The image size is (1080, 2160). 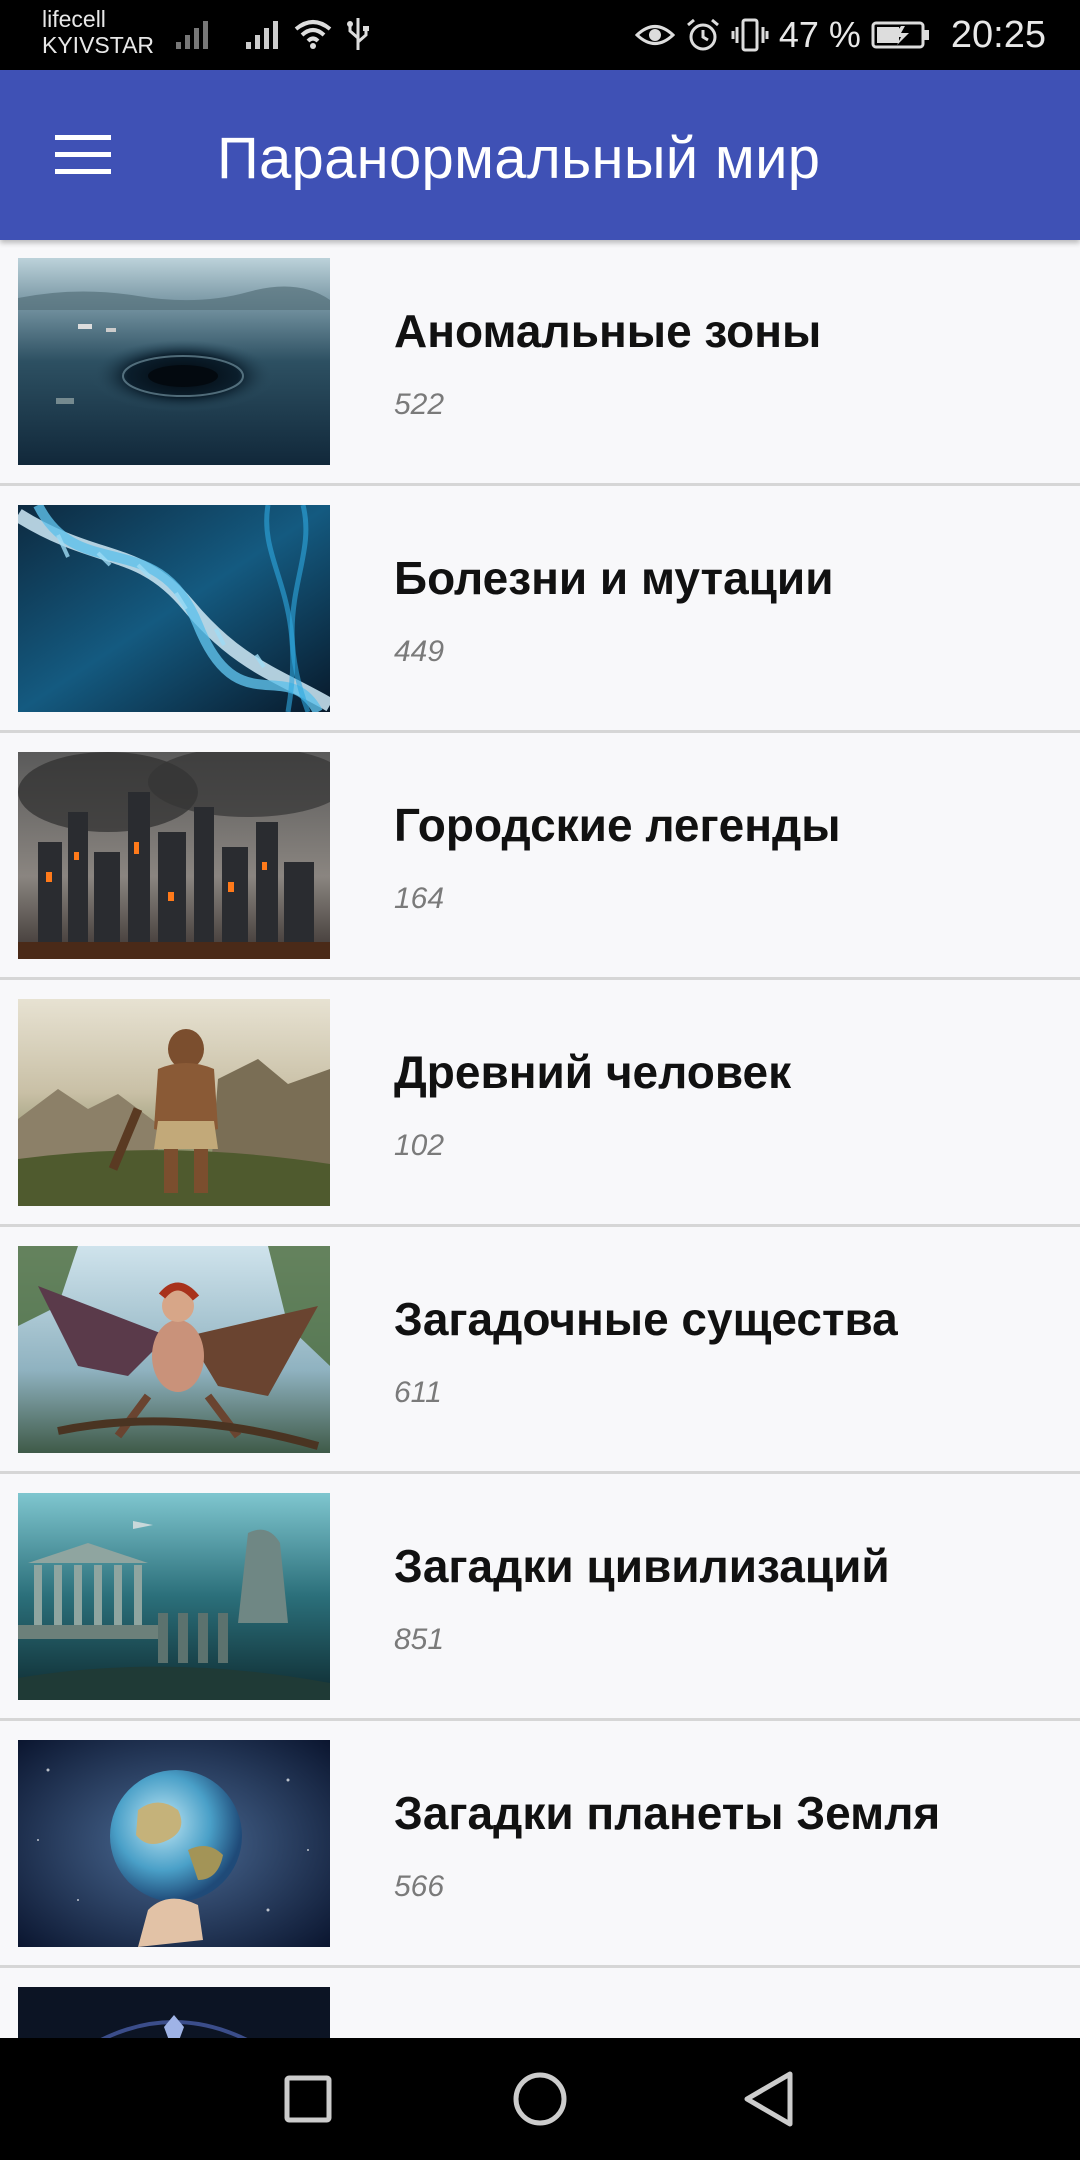 I want to click on home-icon, so click(x=540, y=2099).